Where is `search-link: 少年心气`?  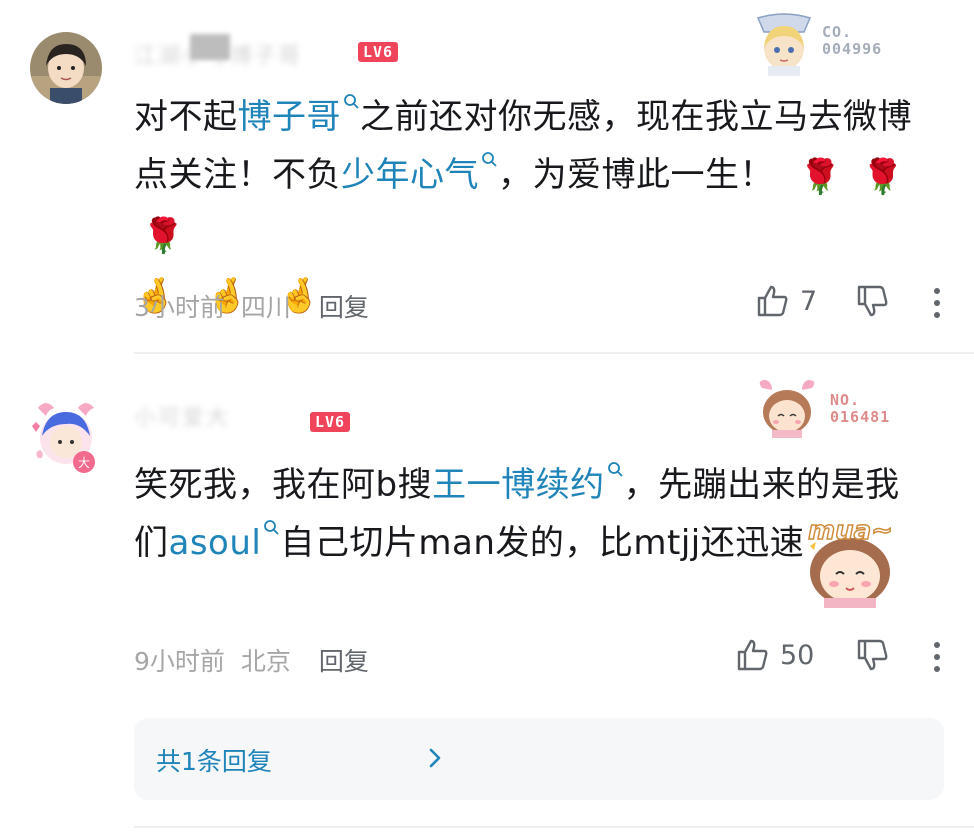
search-link: 少年心气 is located at coordinates (419, 173).